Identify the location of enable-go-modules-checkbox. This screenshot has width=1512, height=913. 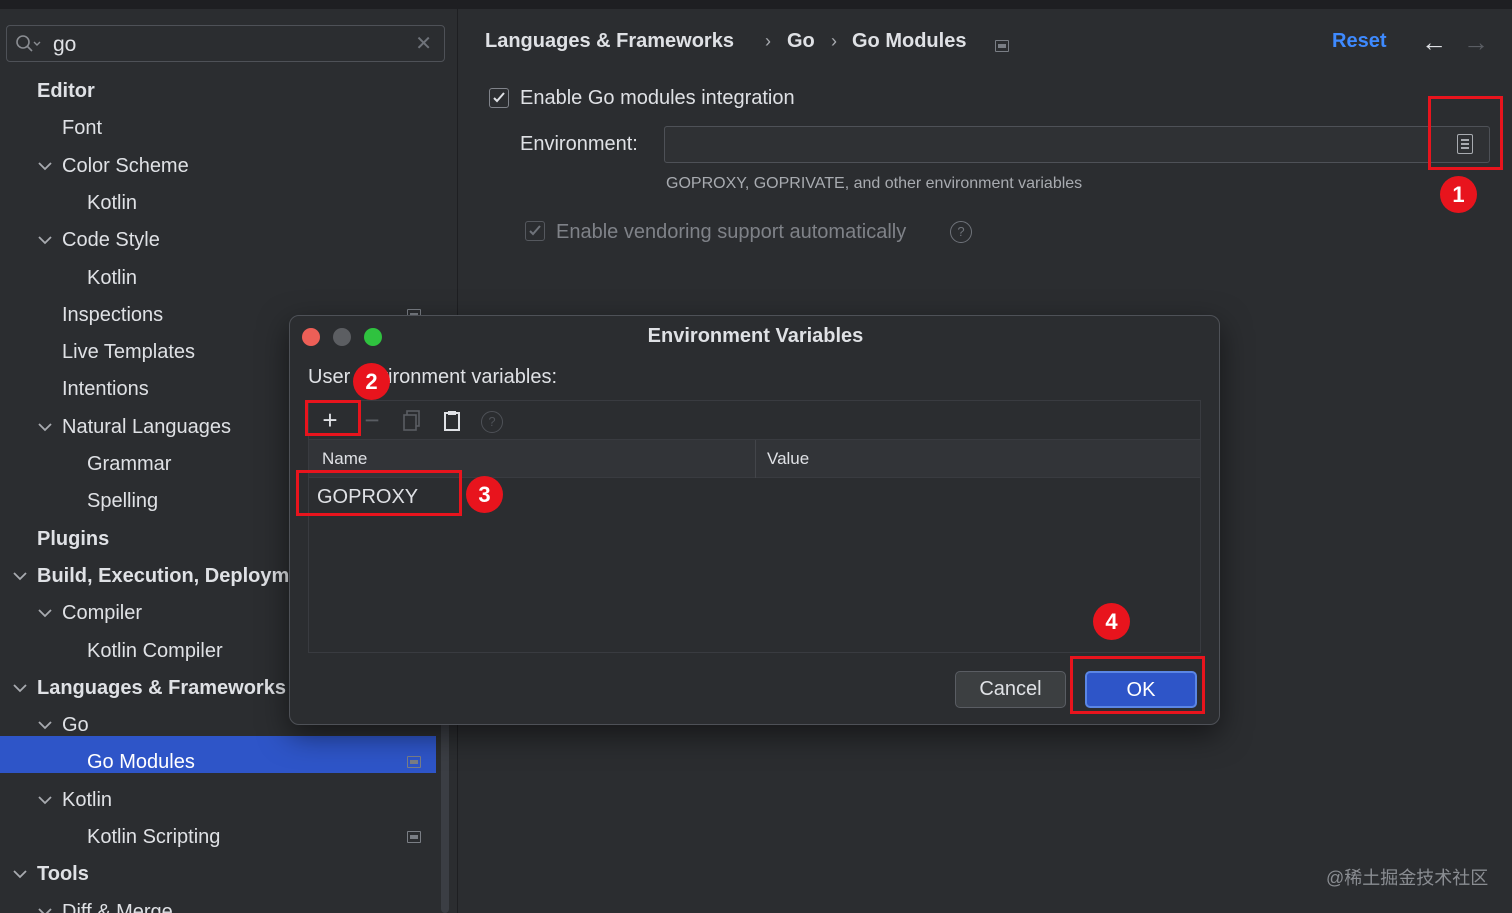
(499, 98).